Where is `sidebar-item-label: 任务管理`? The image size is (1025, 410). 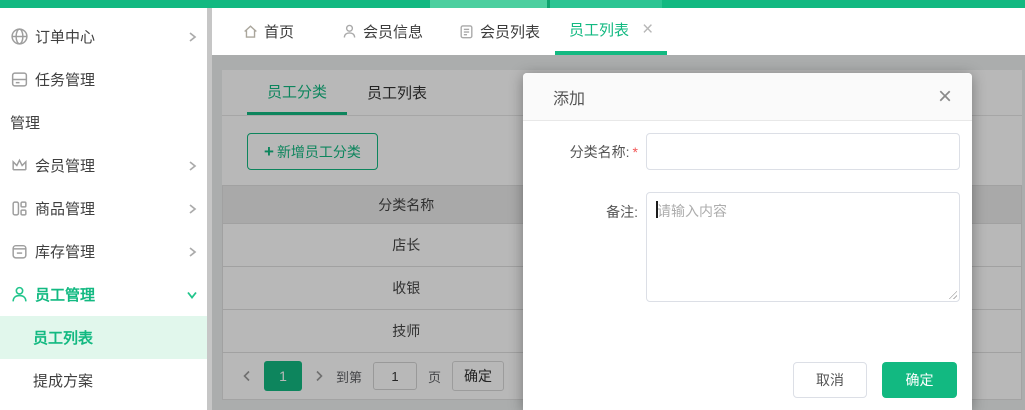 sidebar-item-label: 任务管理 is located at coordinates (65, 80).